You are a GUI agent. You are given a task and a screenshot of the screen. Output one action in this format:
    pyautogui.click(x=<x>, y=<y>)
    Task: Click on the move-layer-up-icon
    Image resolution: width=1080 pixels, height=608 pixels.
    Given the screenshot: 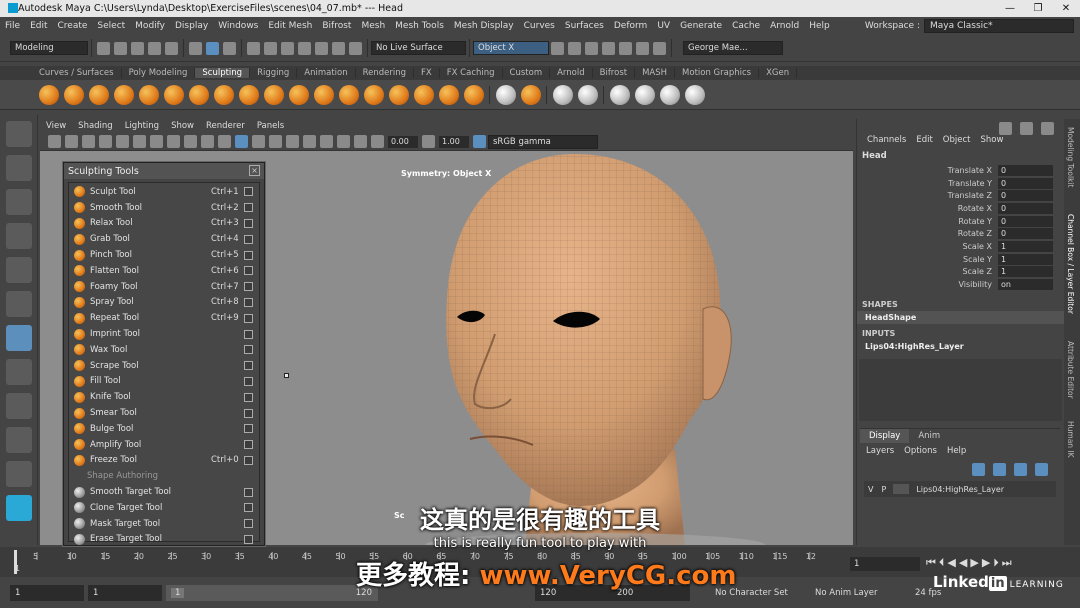 What is the action you would take?
    pyautogui.click(x=978, y=469)
    